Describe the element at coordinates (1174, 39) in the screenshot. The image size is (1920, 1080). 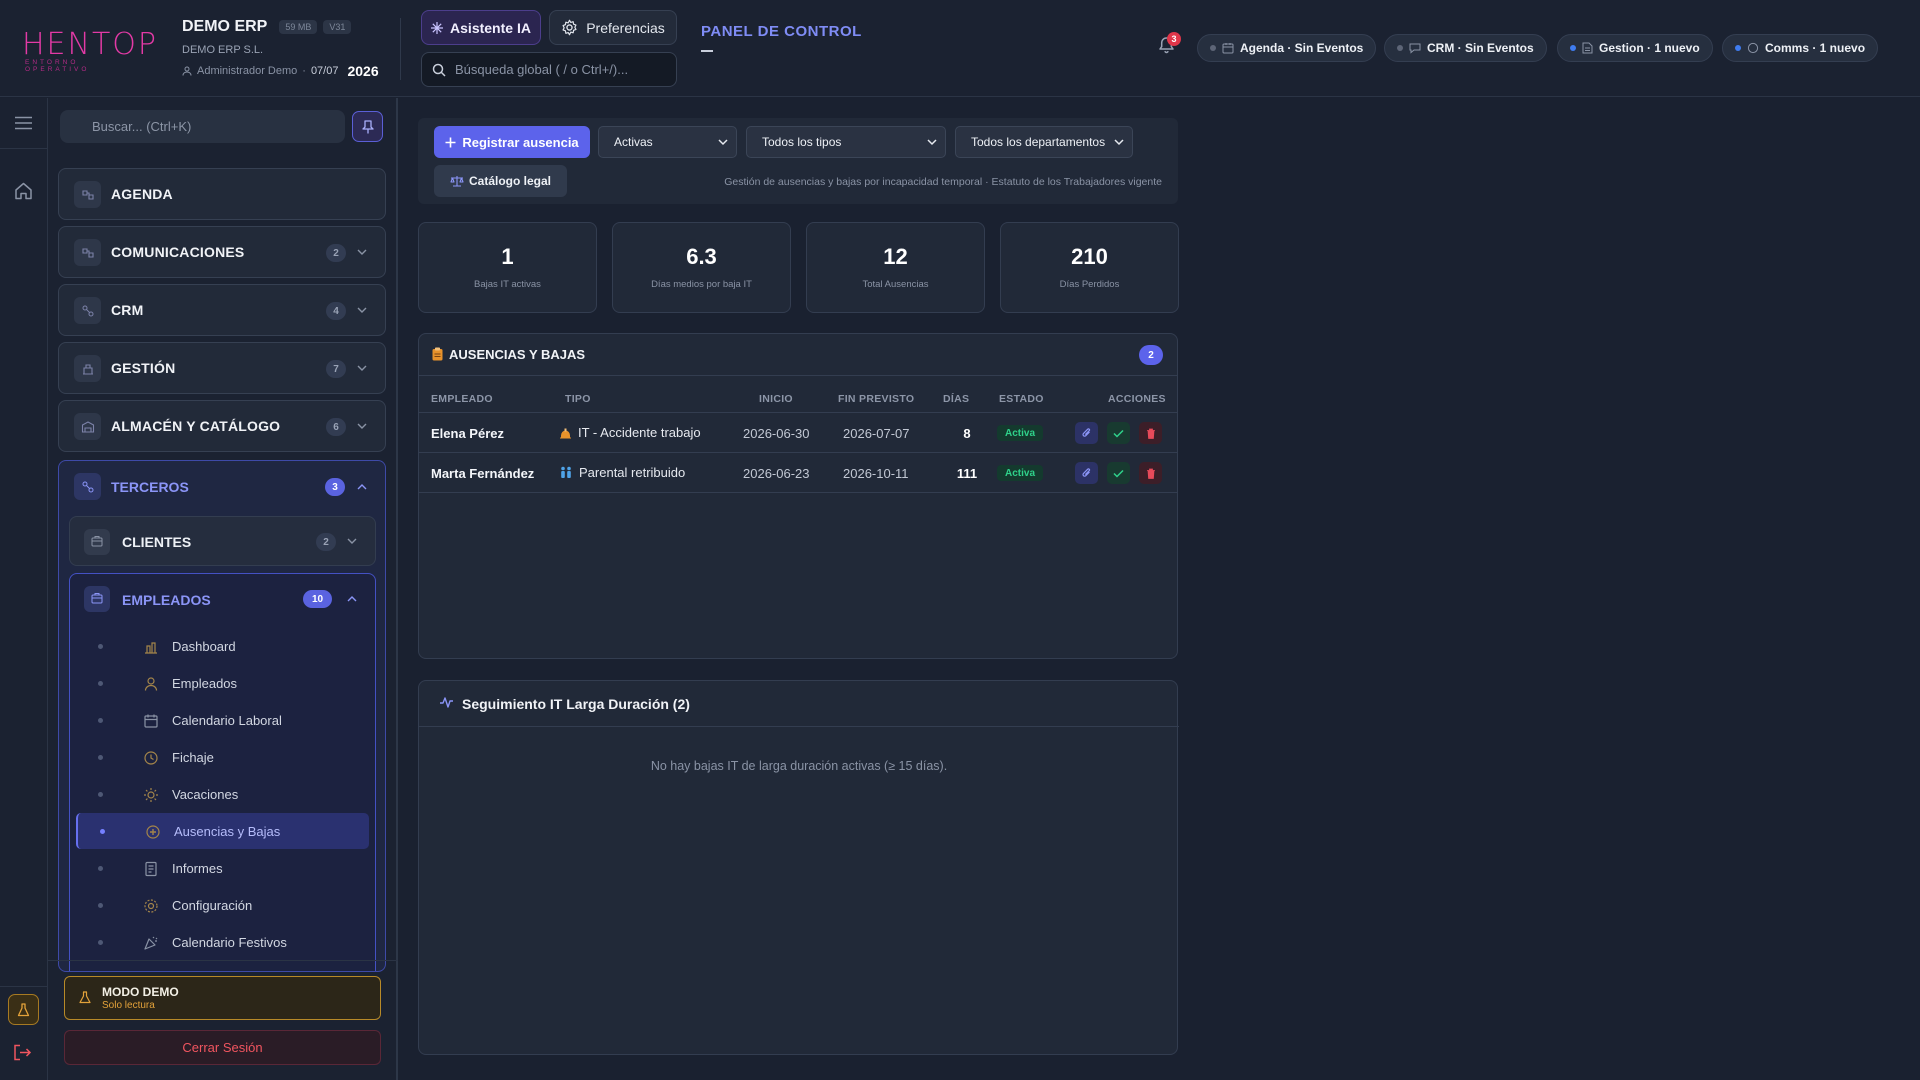
I see `notifications-count-badge: 3` at that location.